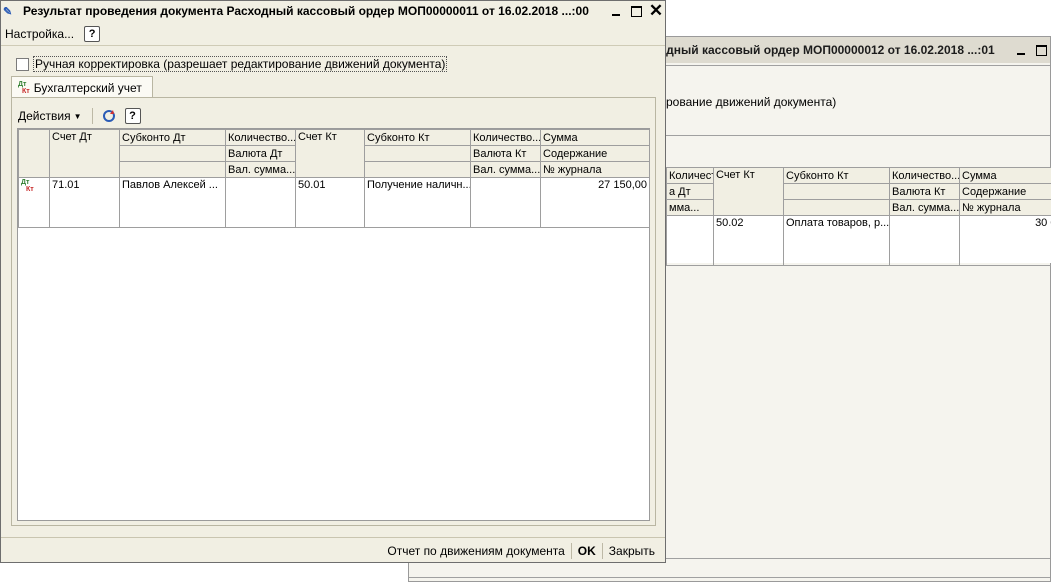 Image resolution: width=1051 pixels, height=582 pixels. What do you see at coordinates (1005, 240) in the screenshot?
I see `cell-summa: 30 000,00` at bounding box center [1005, 240].